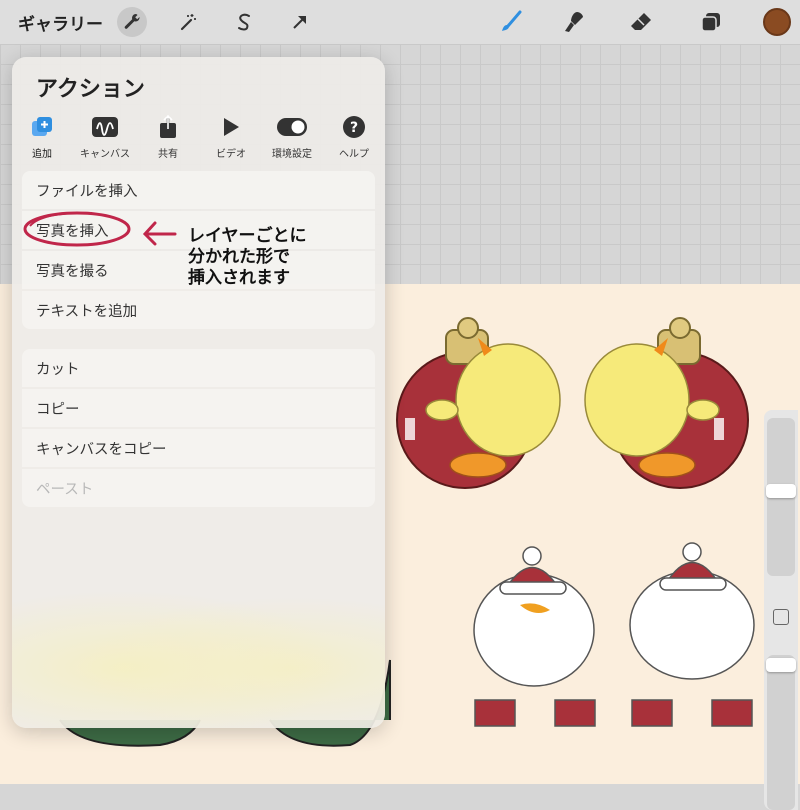 Image resolution: width=800 pixels, height=810 pixels. Describe the element at coordinates (198, 448) in the screenshot. I see `copy-canvas-item: キャンバスをコピー` at that location.